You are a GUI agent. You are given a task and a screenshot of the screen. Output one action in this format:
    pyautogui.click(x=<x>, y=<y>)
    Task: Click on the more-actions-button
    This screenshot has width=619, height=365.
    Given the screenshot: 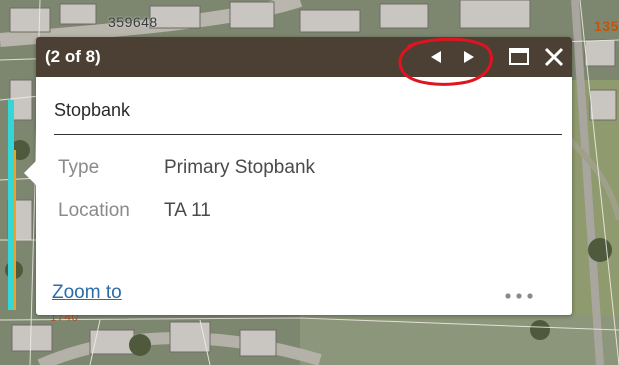 What is the action you would take?
    pyautogui.click(x=519, y=296)
    